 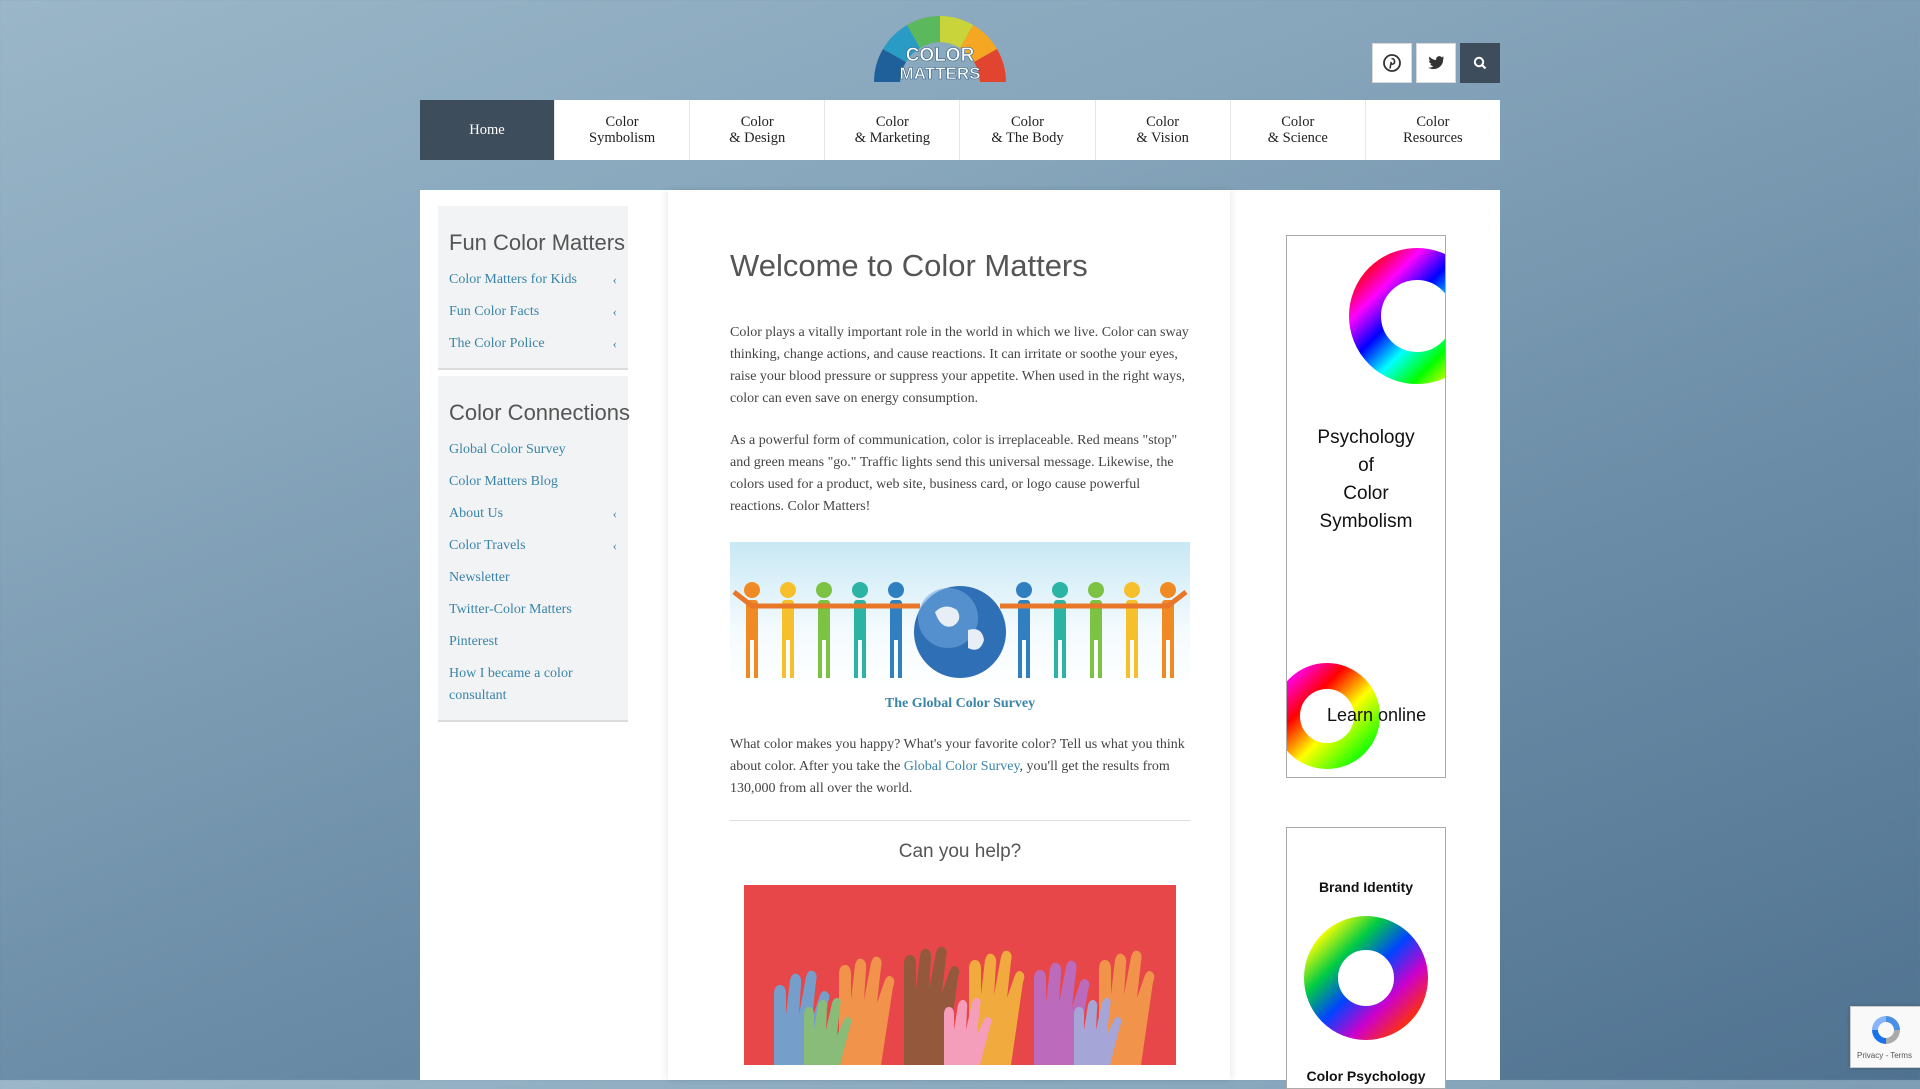 I want to click on sidebar-item-about: About Us ‹, so click(x=533, y=514).